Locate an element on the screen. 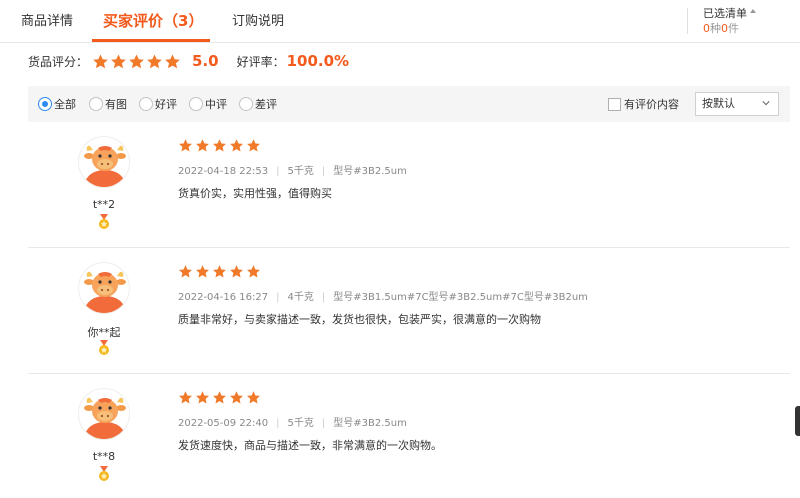 The width and height of the screenshot is (800, 498). caret-up-icon is located at coordinates (753, 11).